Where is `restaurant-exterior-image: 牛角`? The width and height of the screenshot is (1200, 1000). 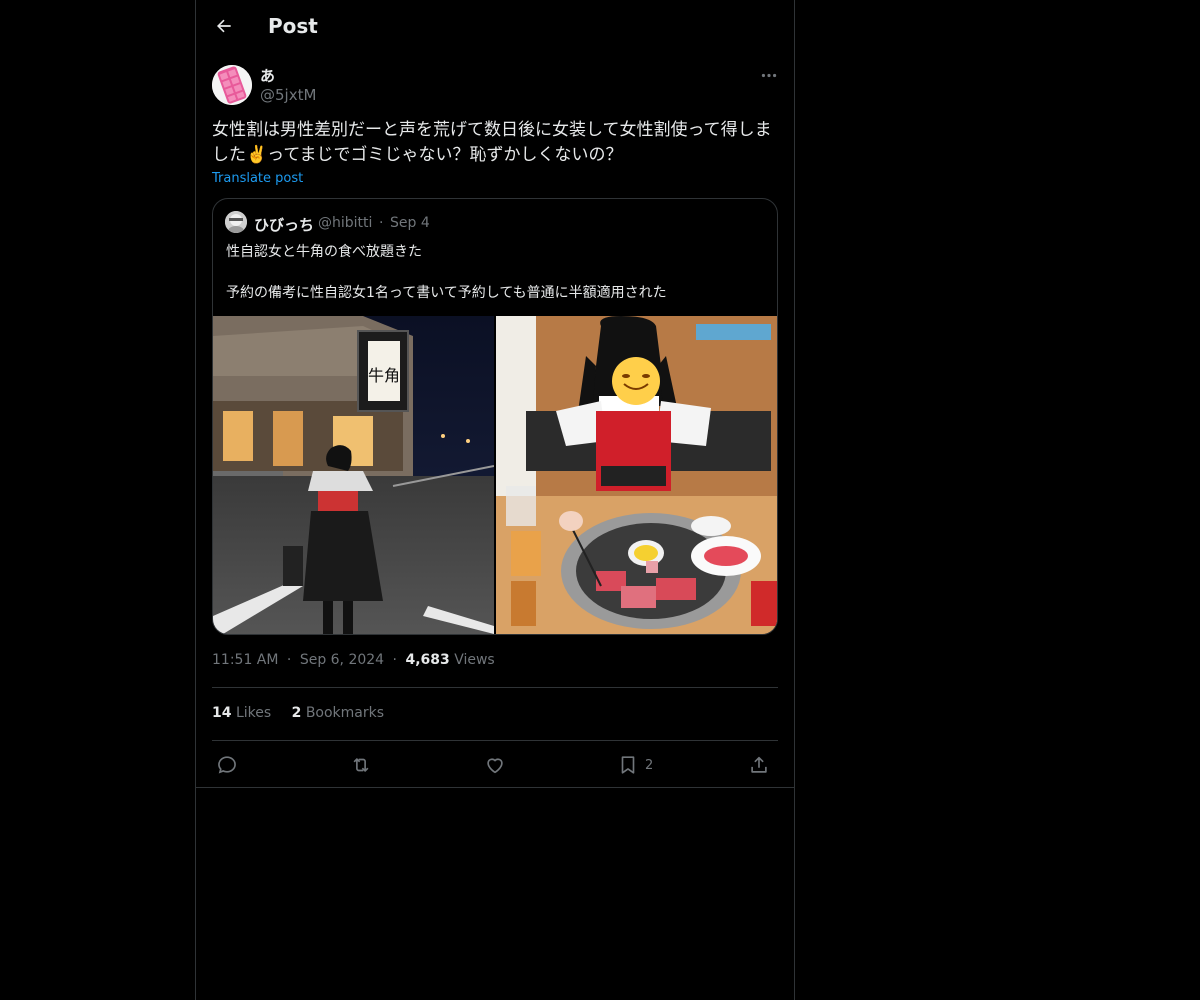 restaurant-exterior-image: 牛角 is located at coordinates (353, 475).